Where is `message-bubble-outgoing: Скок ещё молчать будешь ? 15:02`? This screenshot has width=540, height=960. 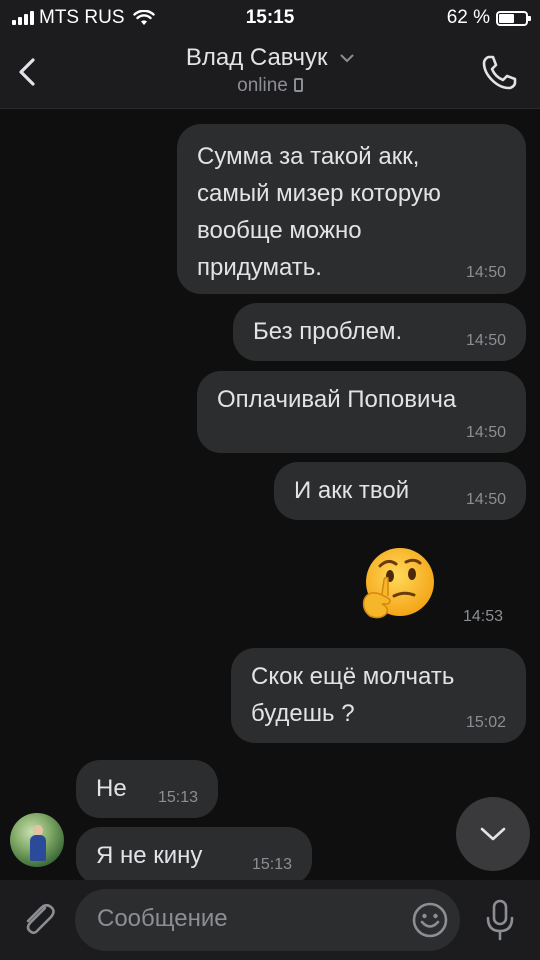 message-bubble-outgoing: Скок ещё молчать будешь ? 15:02 is located at coordinates (378, 695).